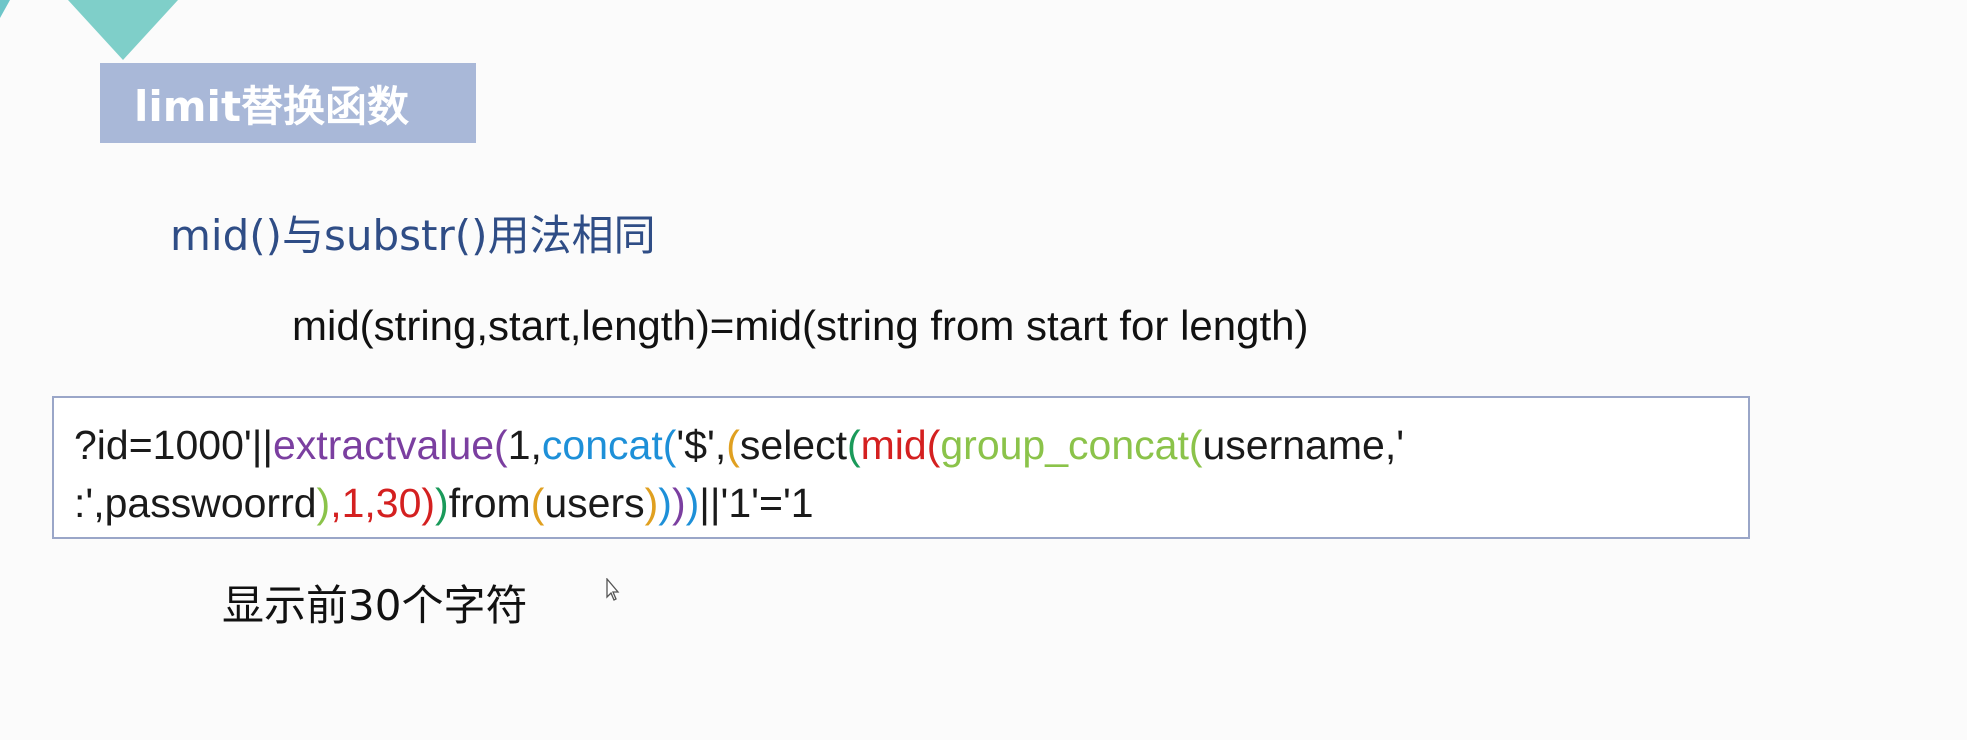 Image resolution: width=1967 pixels, height=740 pixels. Describe the element at coordinates (173, 445) in the screenshot. I see `code-token: ?id=1000'||` at that location.